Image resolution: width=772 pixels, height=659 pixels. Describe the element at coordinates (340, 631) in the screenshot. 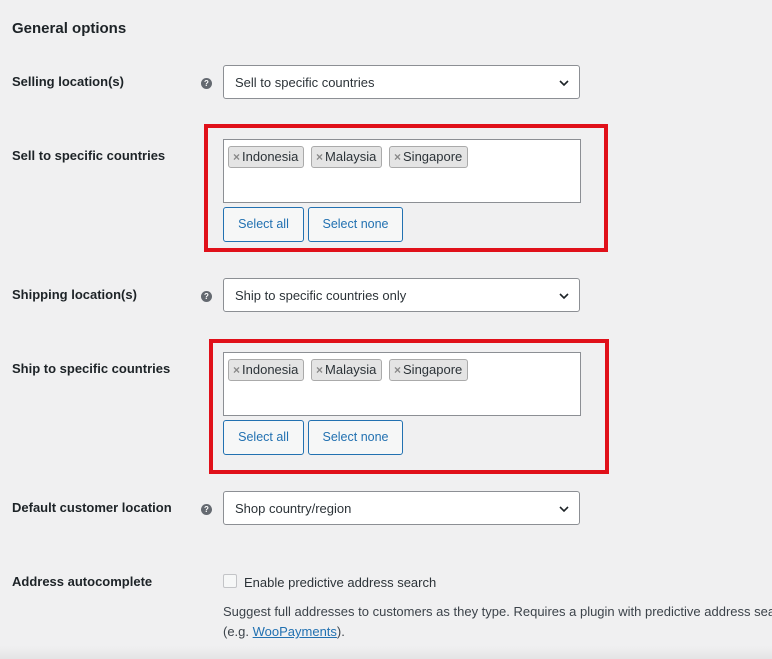

I see `description-text: ).` at that location.